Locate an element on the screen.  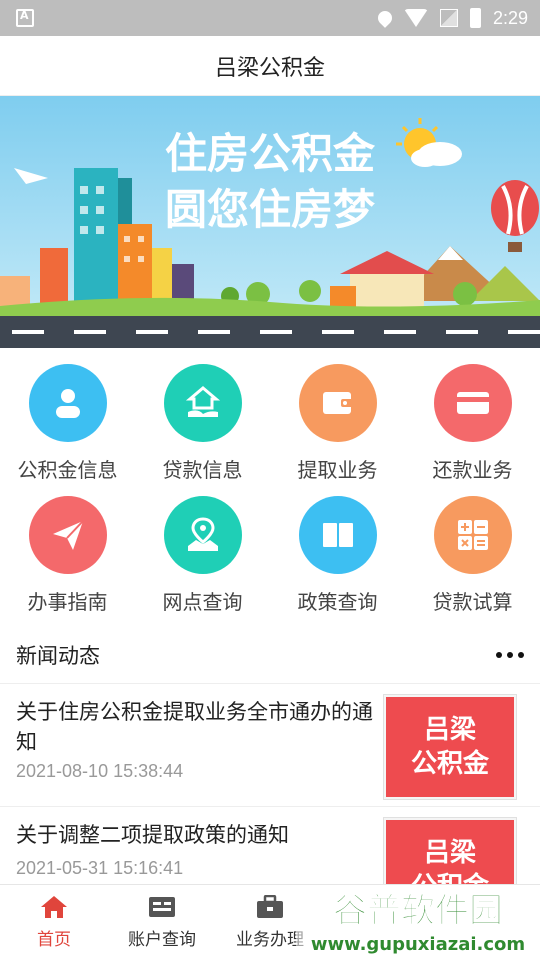
tile-repayment: 还款业务 is located at coordinates (472, 424).